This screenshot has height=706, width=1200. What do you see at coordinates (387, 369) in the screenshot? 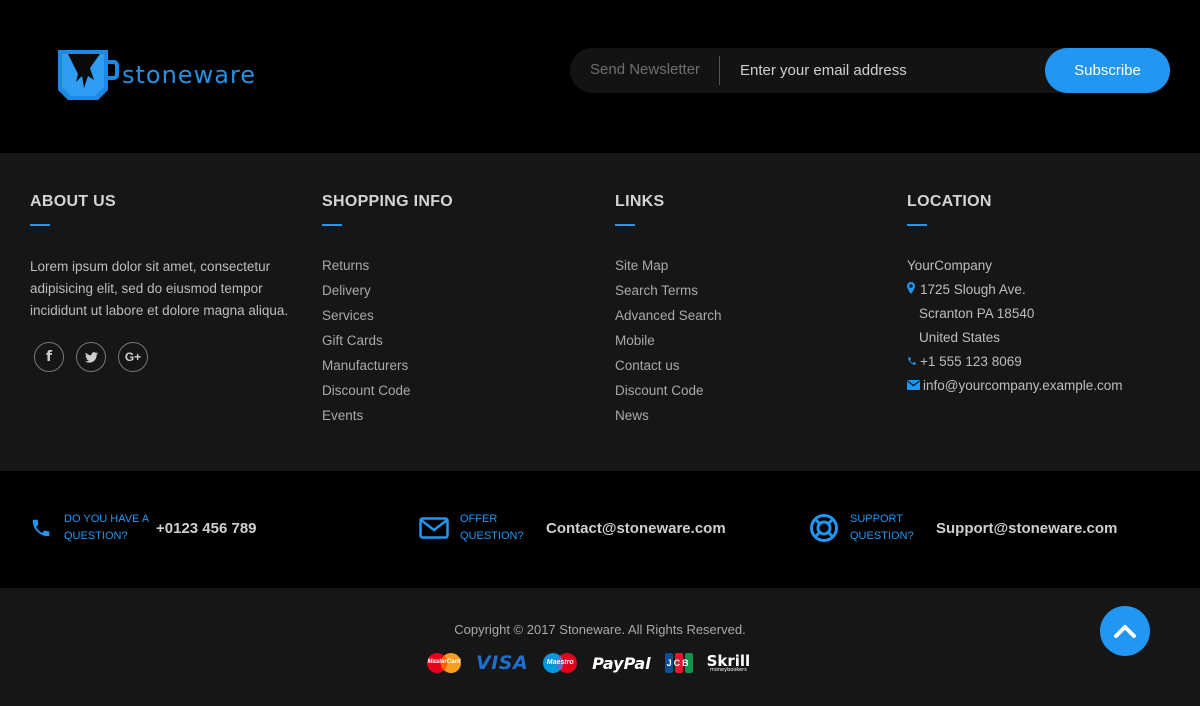
I see `link-manufacturers: Manufacturers` at bounding box center [387, 369].